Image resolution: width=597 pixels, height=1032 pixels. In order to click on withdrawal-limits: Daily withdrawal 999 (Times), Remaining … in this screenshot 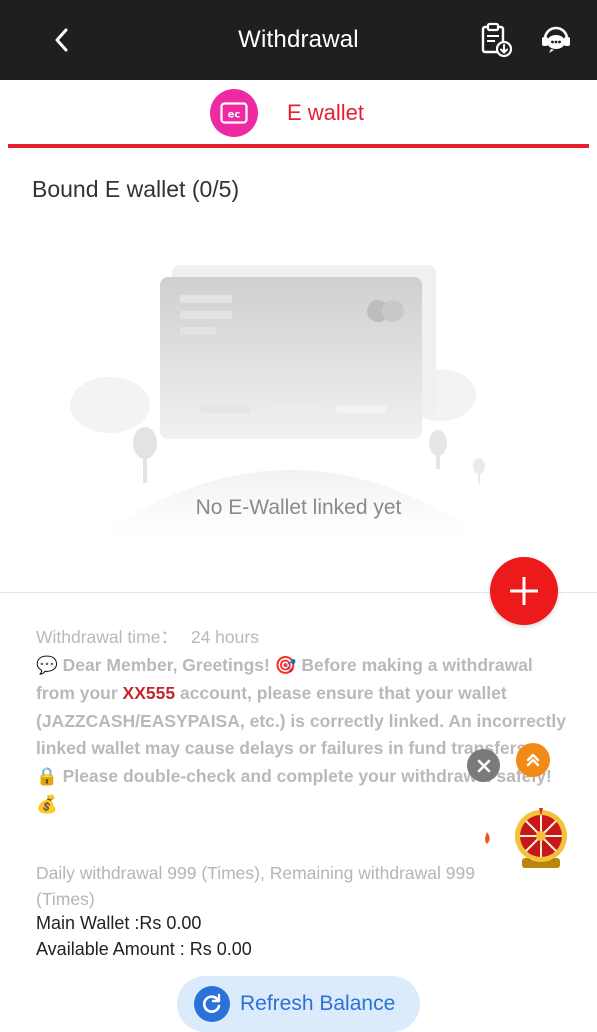, I will do `click(255, 886)`.